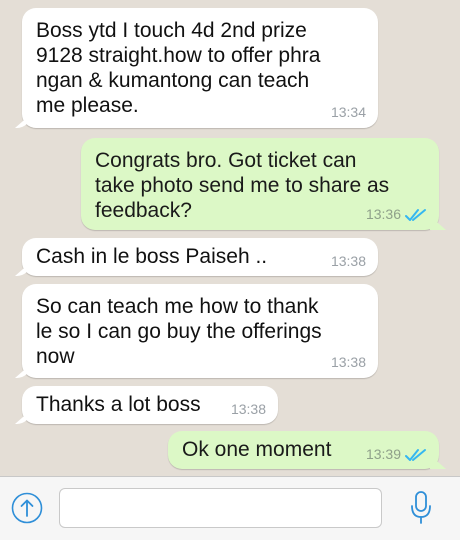  I want to click on microphone-icon, so click(421, 508).